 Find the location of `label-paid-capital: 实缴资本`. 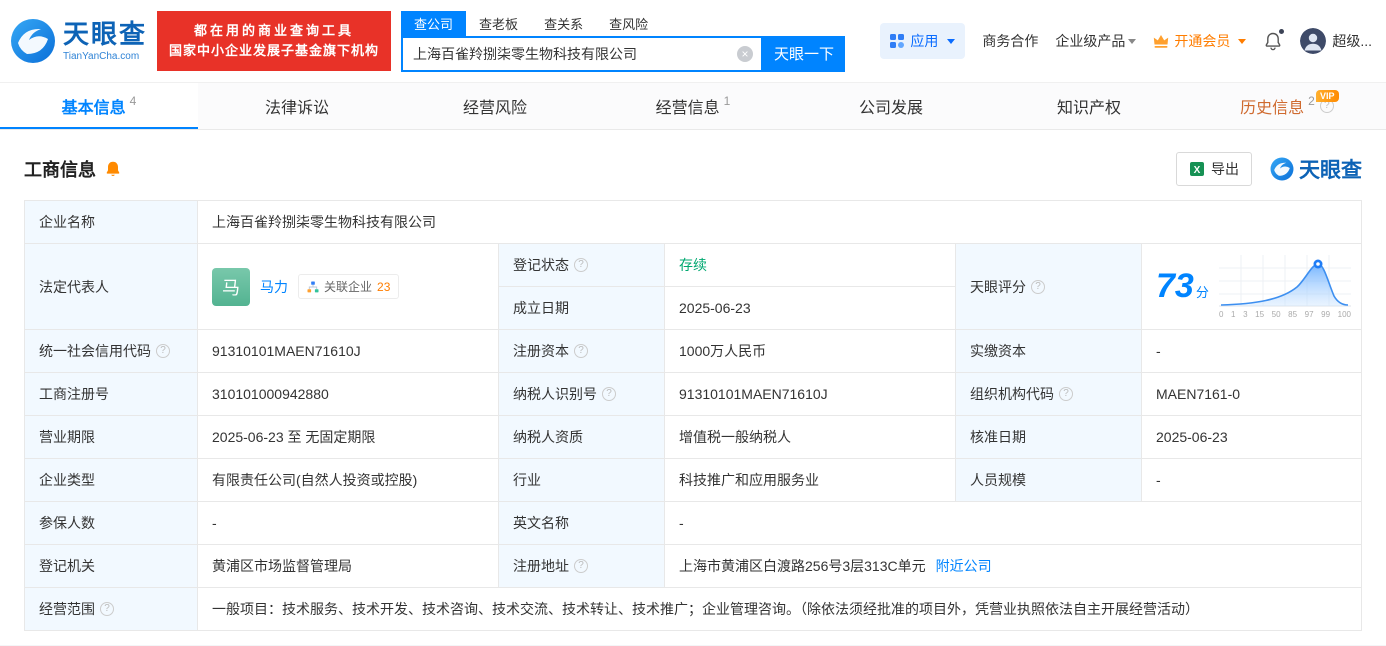

label-paid-capital: 实缴资本 is located at coordinates (1048, 351).